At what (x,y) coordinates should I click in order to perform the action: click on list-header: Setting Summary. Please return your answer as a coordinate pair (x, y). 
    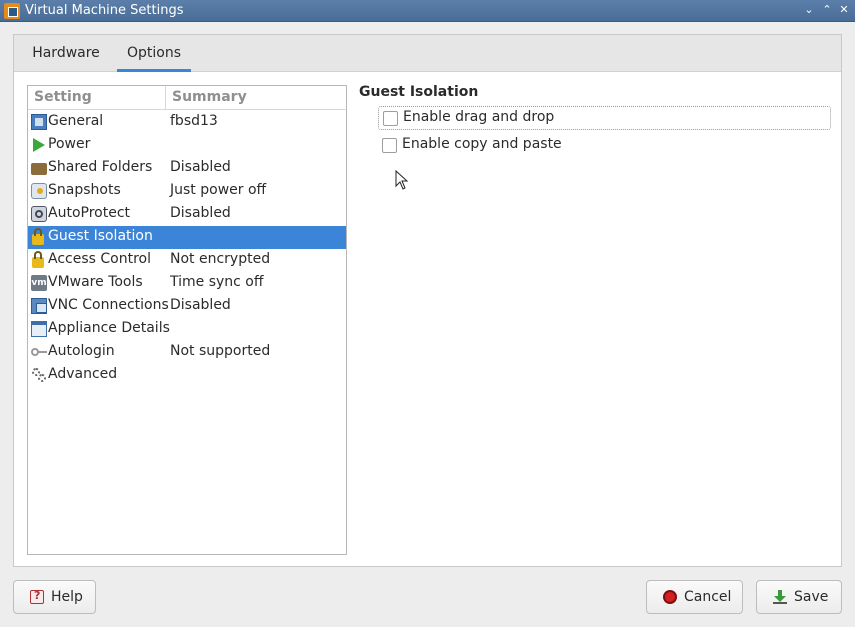
    Looking at the image, I should click on (187, 98).